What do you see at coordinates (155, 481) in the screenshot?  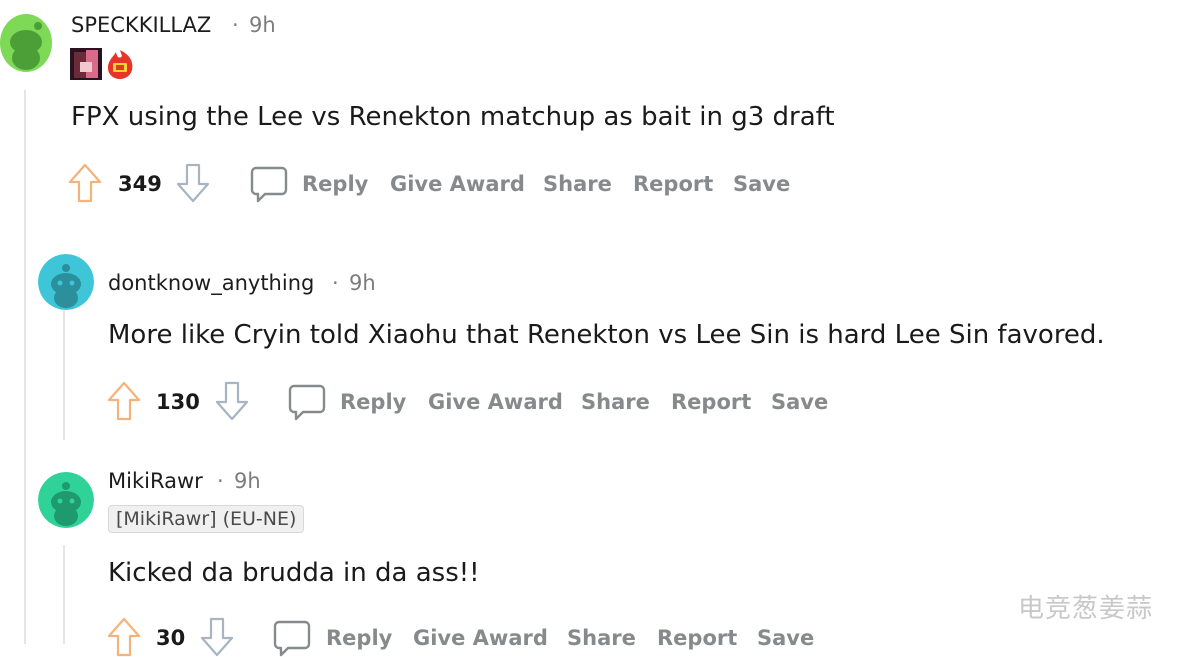 I see `comment-username: MikiRawr` at bounding box center [155, 481].